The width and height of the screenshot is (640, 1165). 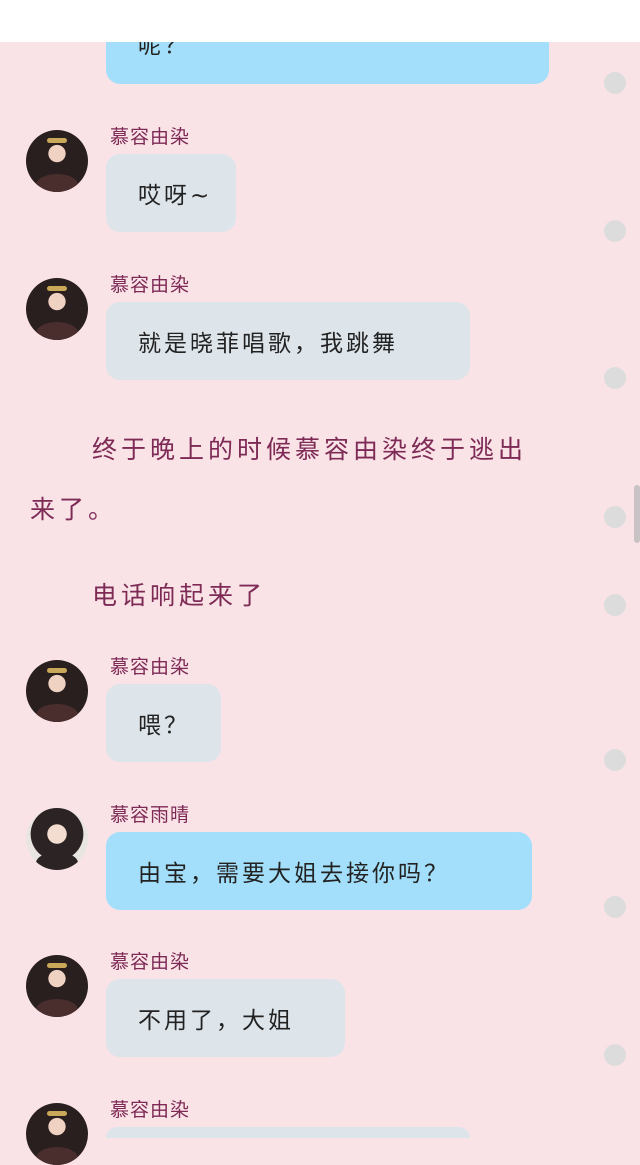 What do you see at coordinates (150, 815) in the screenshot?
I see `sender-name: 慕容雨晴` at bounding box center [150, 815].